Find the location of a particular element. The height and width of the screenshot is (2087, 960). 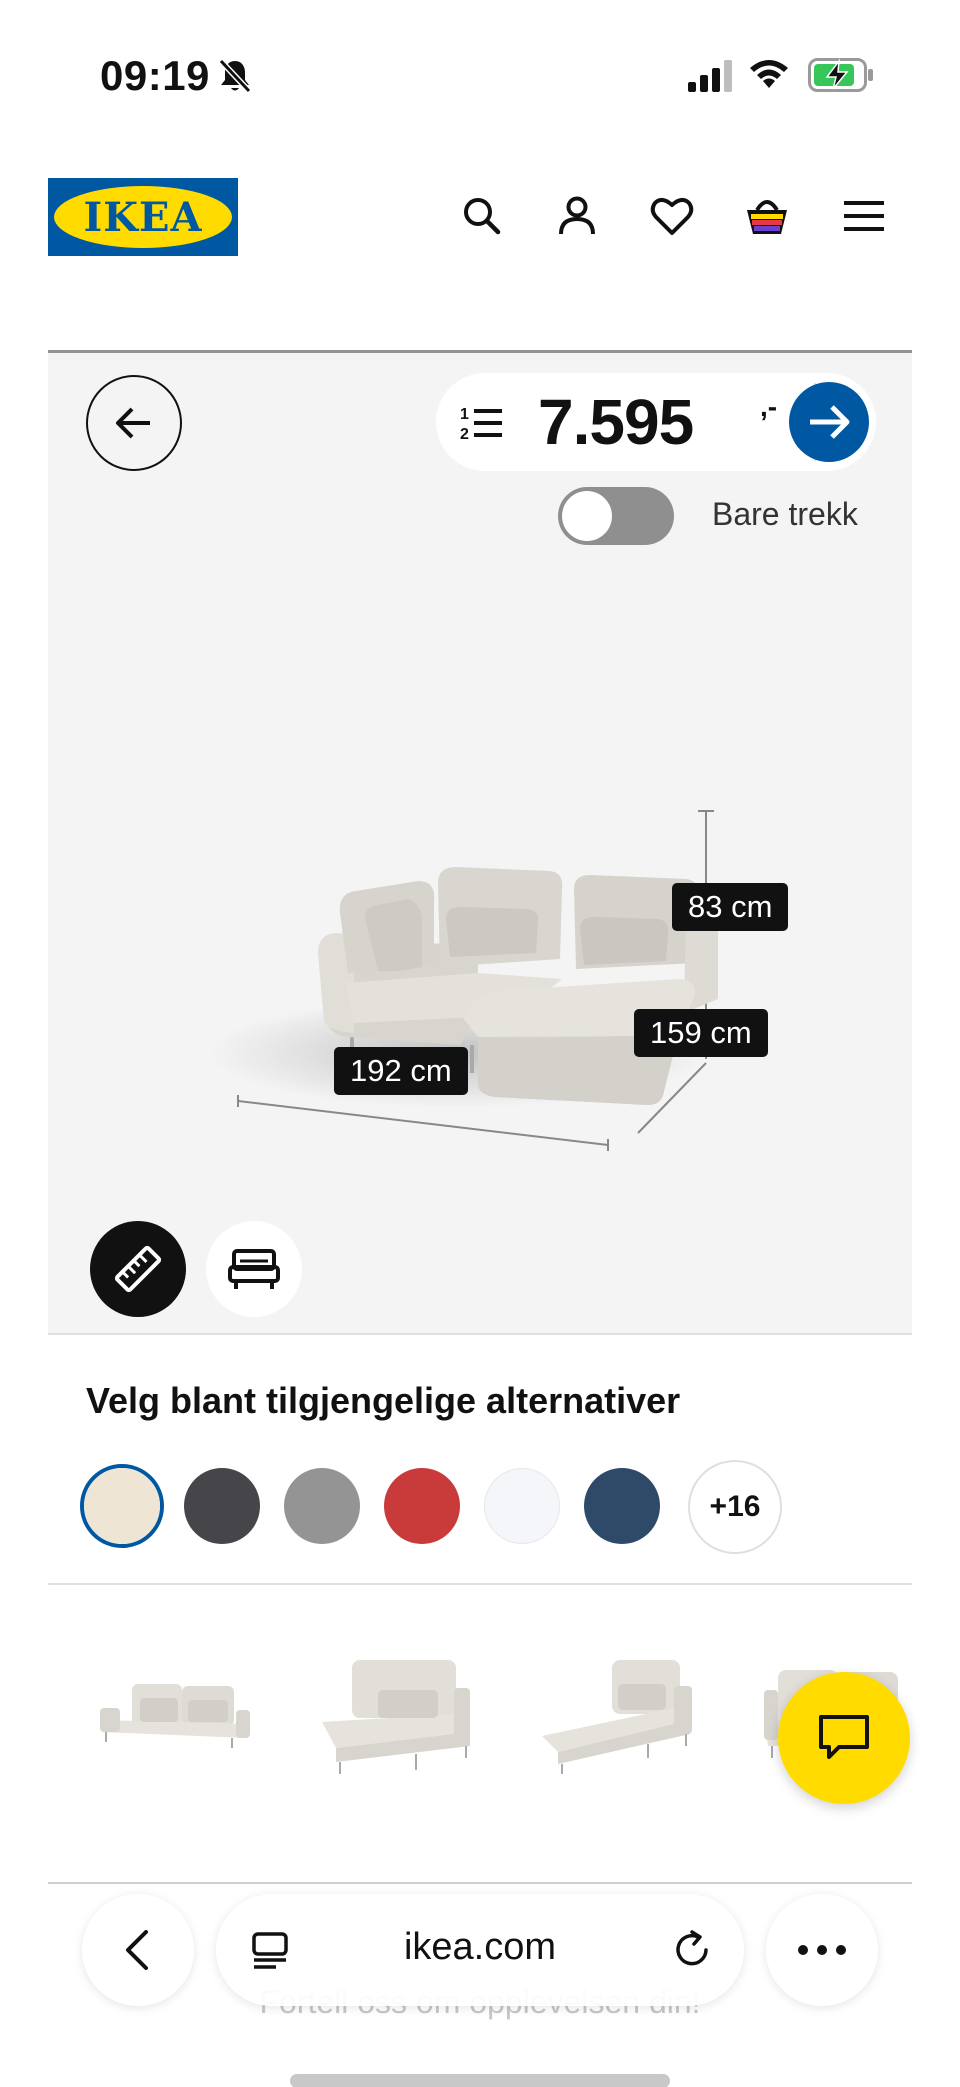

sofa-3d-view is located at coordinates (468, 973).